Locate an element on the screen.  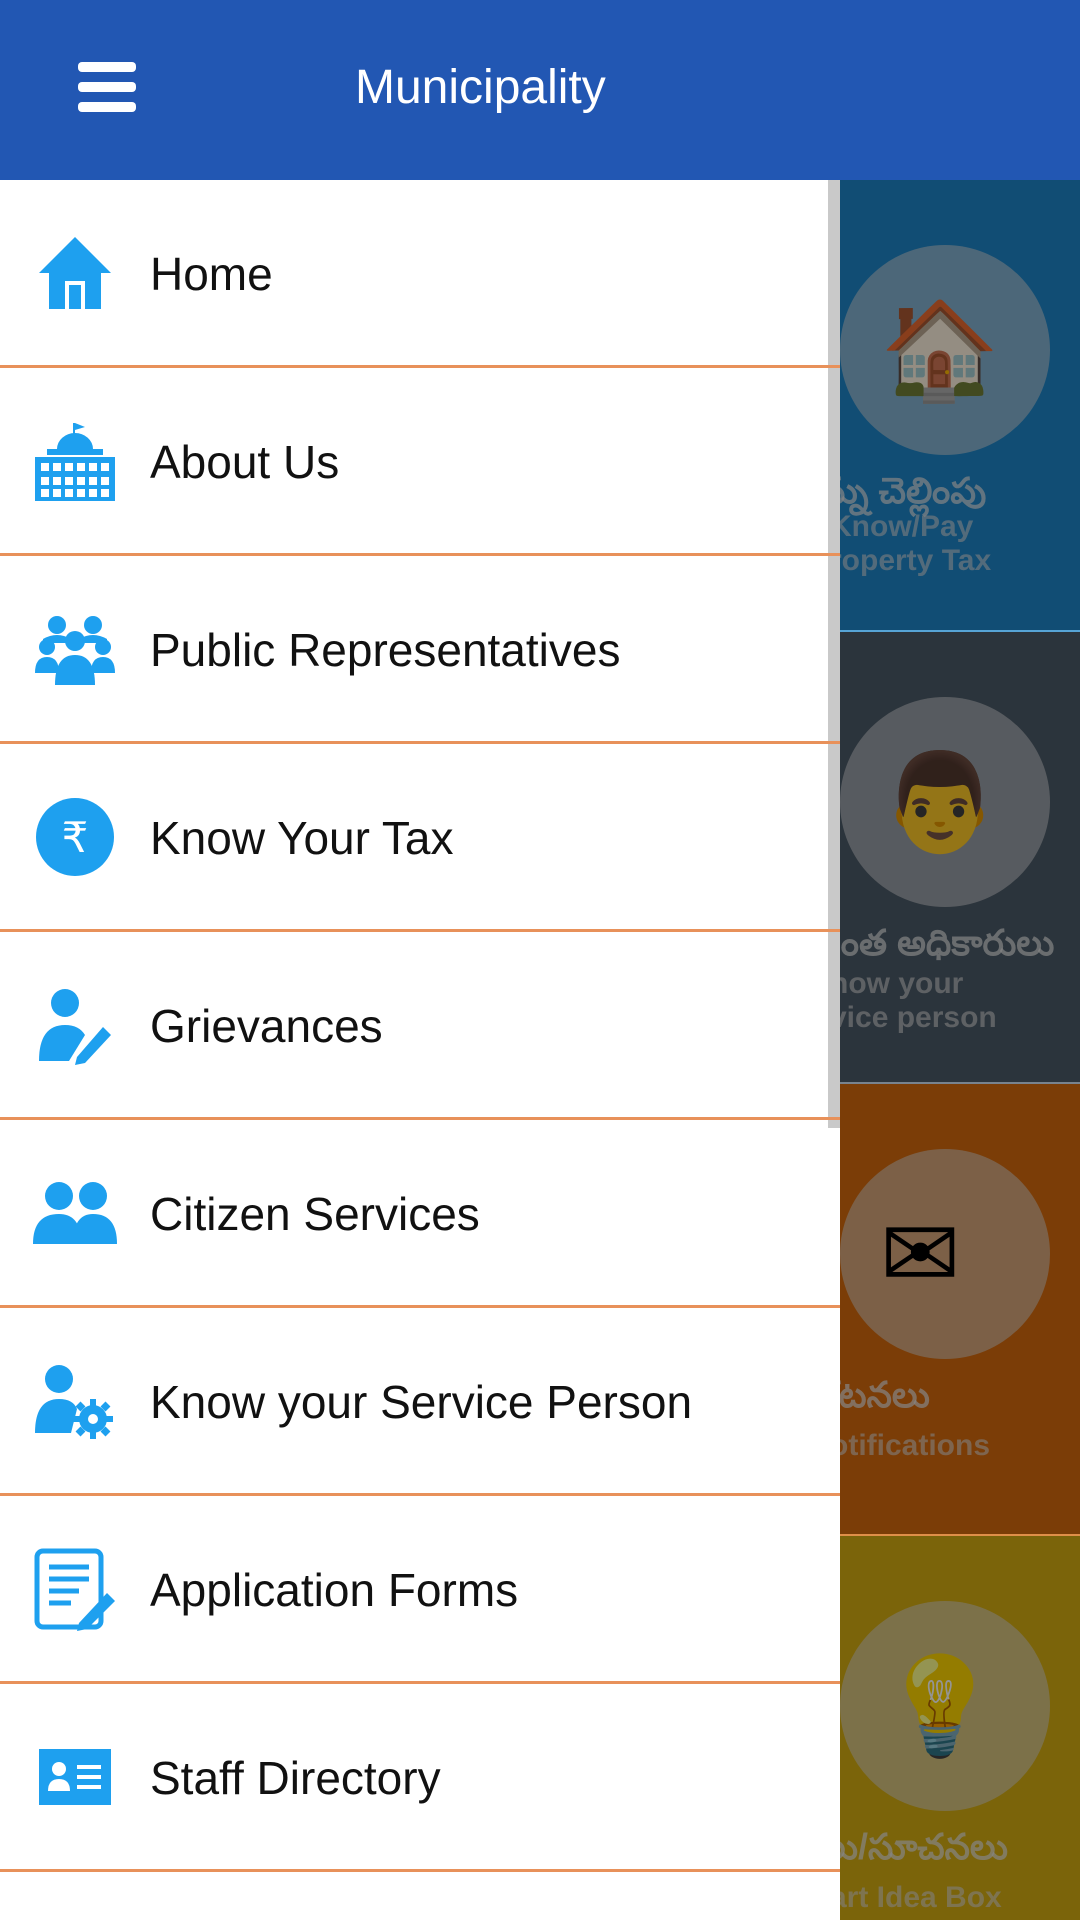
menu-item-citizen-services: Citizen Services is located at coordinates (420, 1214).